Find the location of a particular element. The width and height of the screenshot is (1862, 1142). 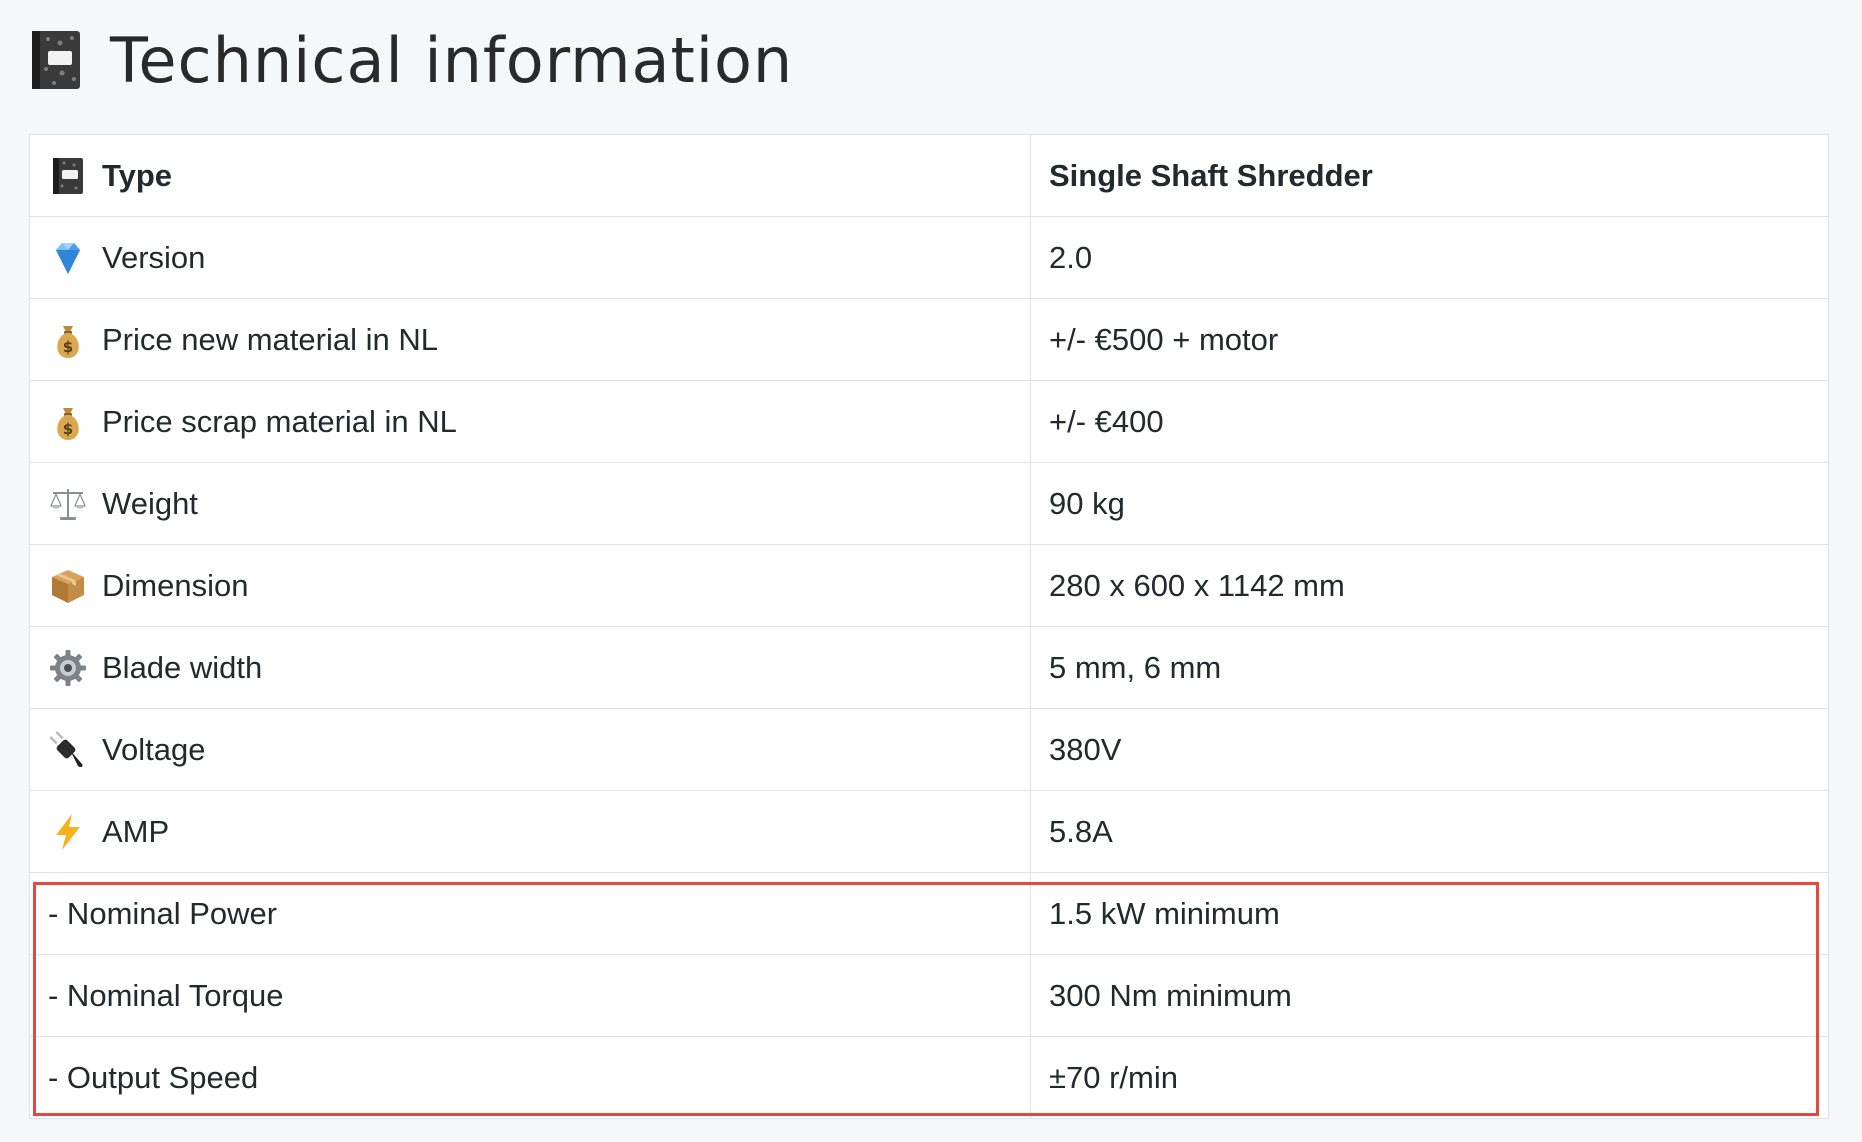

lightning-icon is located at coordinates (68, 832).